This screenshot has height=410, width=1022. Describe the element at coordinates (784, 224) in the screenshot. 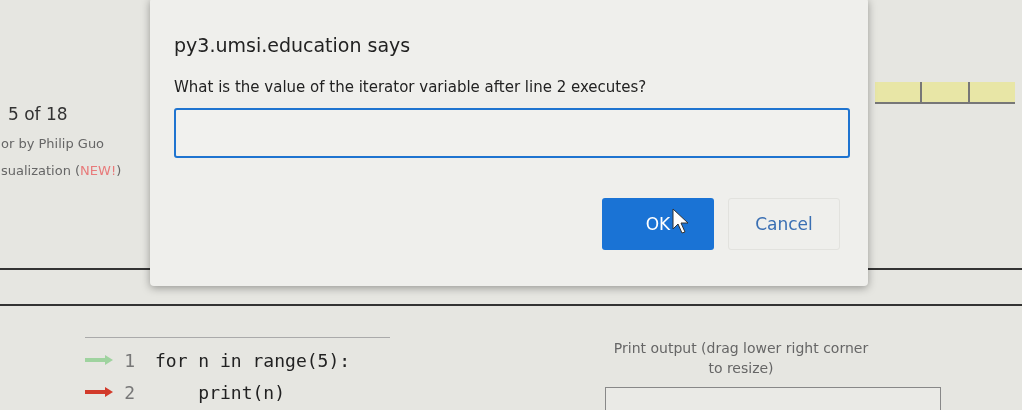

I see `cancel-button: Cancel` at that location.